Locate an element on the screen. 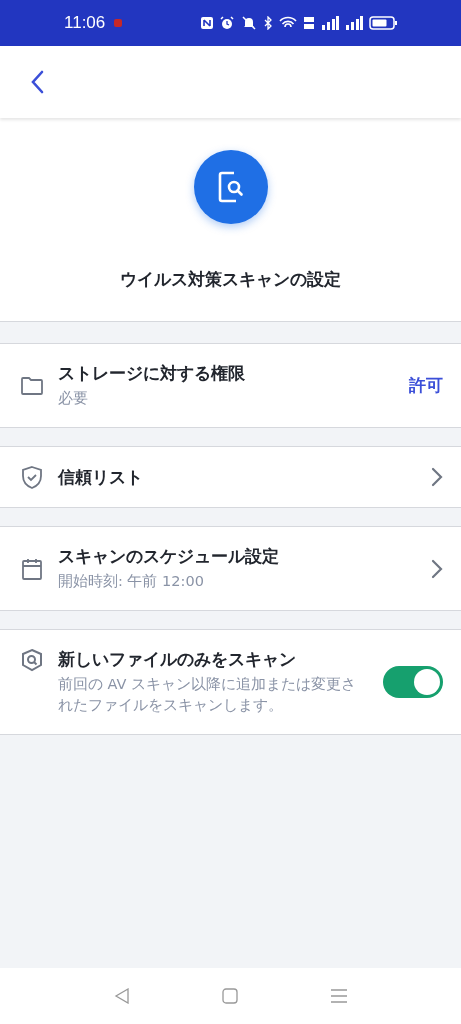 The width and height of the screenshot is (461, 1024). app-notification-icon is located at coordinates (118, 23).